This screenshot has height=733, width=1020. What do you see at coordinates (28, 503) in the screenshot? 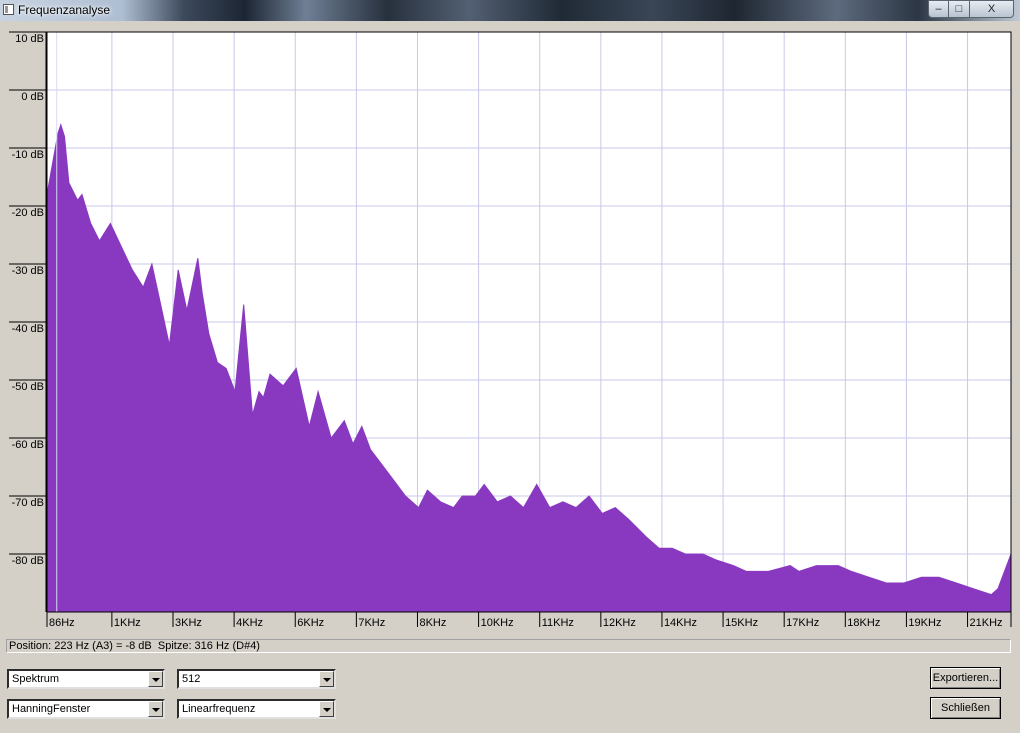
I see `y-tick-label: -70 dB` at bounding box center [28, 503].